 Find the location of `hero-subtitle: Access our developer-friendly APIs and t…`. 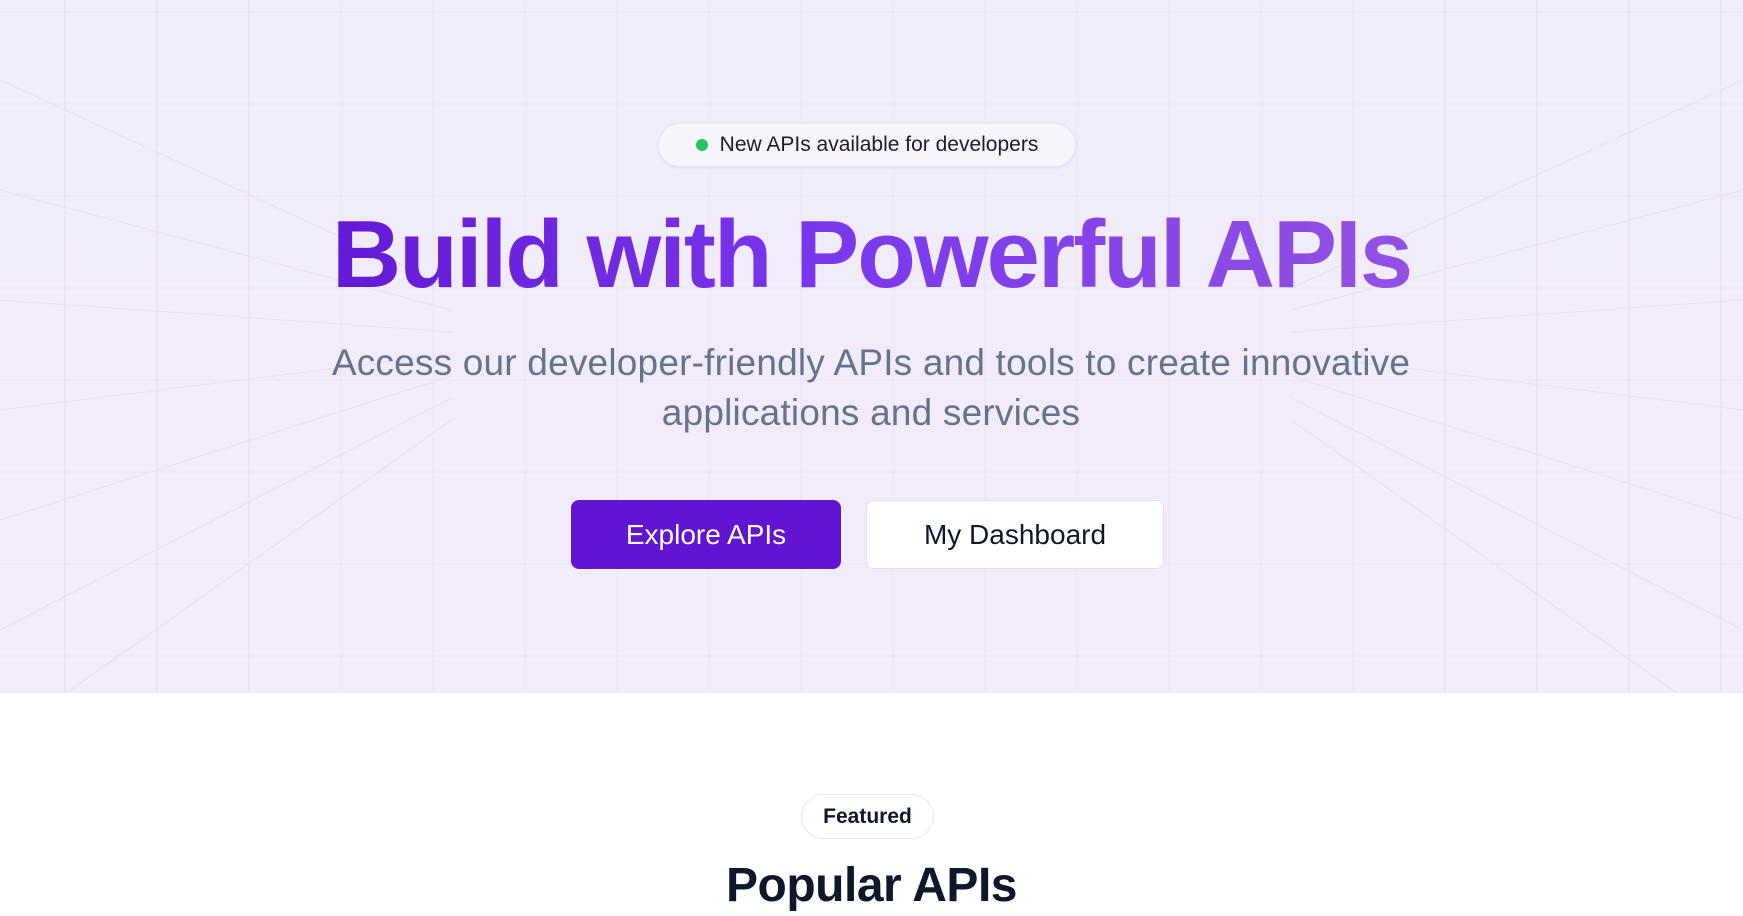

hero-subtitle: Access our developer-friendly APIs and t… is located at coordinates (871, 388).